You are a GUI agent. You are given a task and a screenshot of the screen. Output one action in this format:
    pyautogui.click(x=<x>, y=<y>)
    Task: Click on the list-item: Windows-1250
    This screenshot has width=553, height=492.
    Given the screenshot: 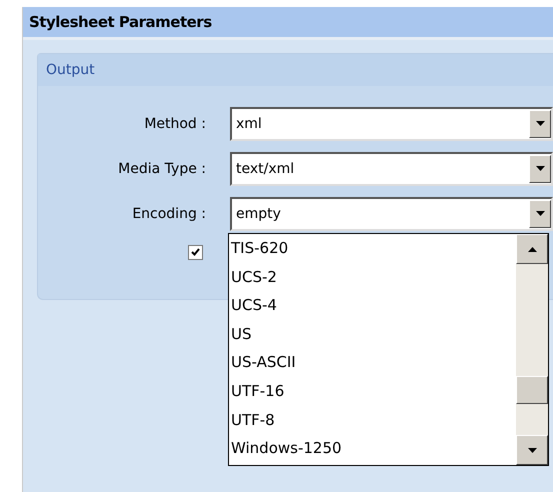 What is the action you would take?
    pyautogui.click(x=373, y=448)
    